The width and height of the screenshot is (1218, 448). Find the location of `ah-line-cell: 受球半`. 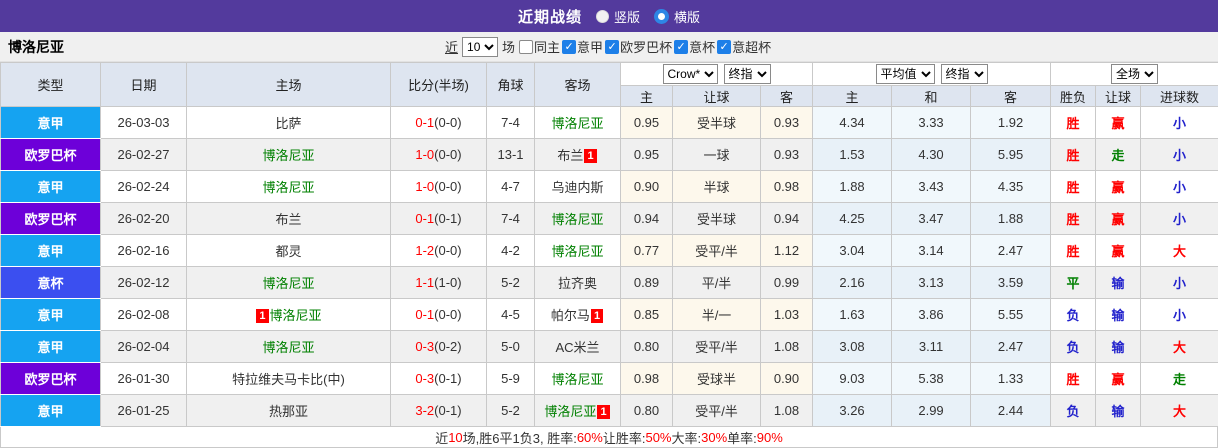

ah-line-cell: 受球半 is located at coordinates (717, 379).